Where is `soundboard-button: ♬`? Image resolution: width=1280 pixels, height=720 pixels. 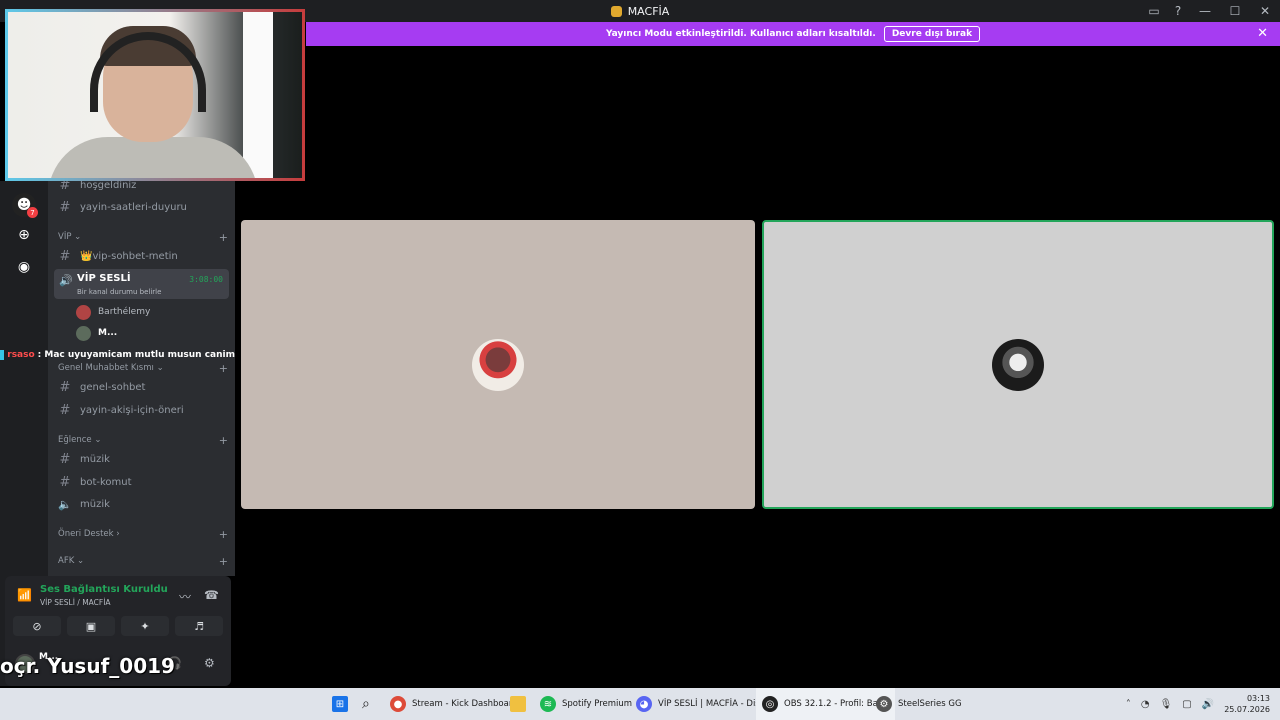 soundboard-button: ♬ is located at coordinates (199, 626).